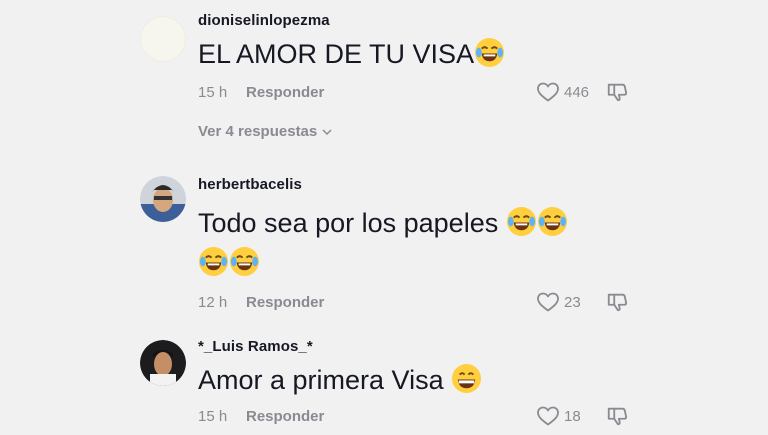 The height and width of the screenshot is (435, 768). I want to click on comment-username: *_Luis Ramos_*, so click(419, 346).